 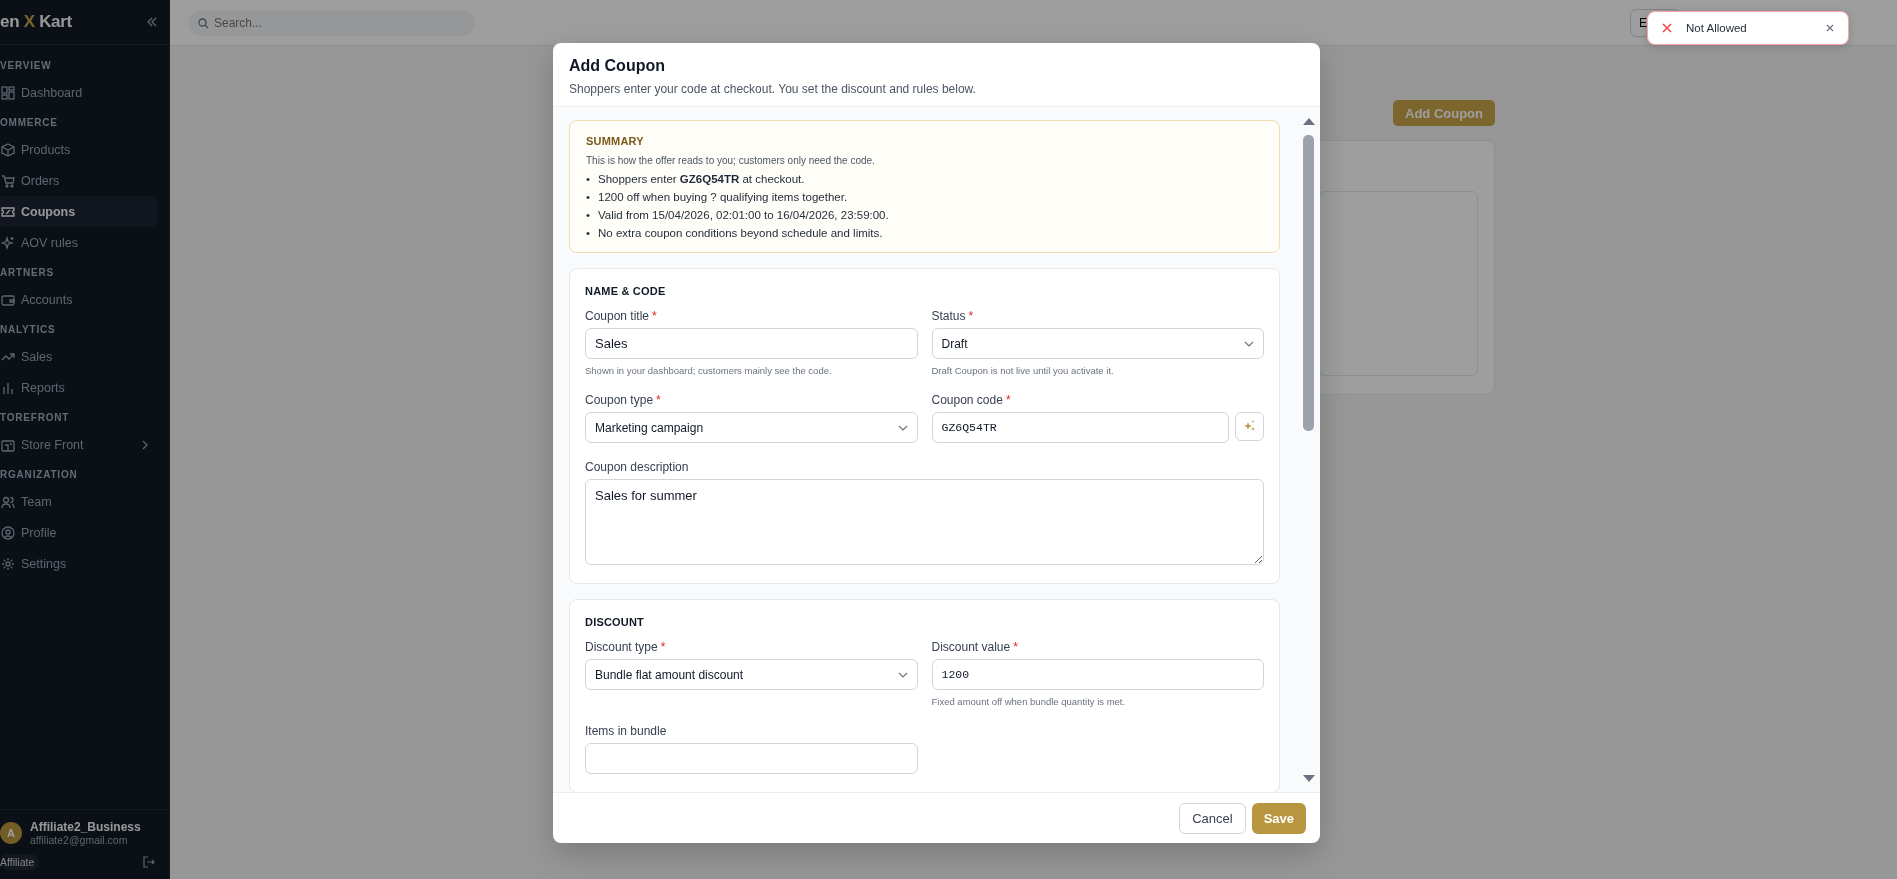 I want to click on summary-item: 1200 off when buying ? qualifying items together., so click(x=723, y=197).